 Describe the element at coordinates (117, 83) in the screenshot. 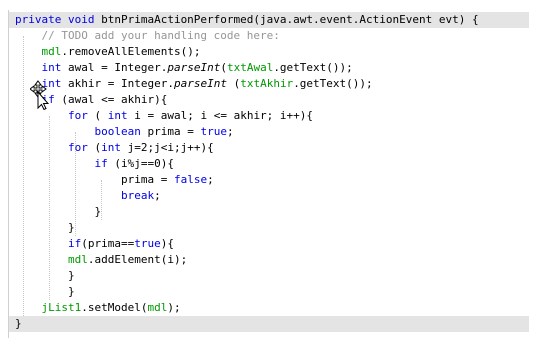

I see `code-token: akhir = Integer.` at that location.